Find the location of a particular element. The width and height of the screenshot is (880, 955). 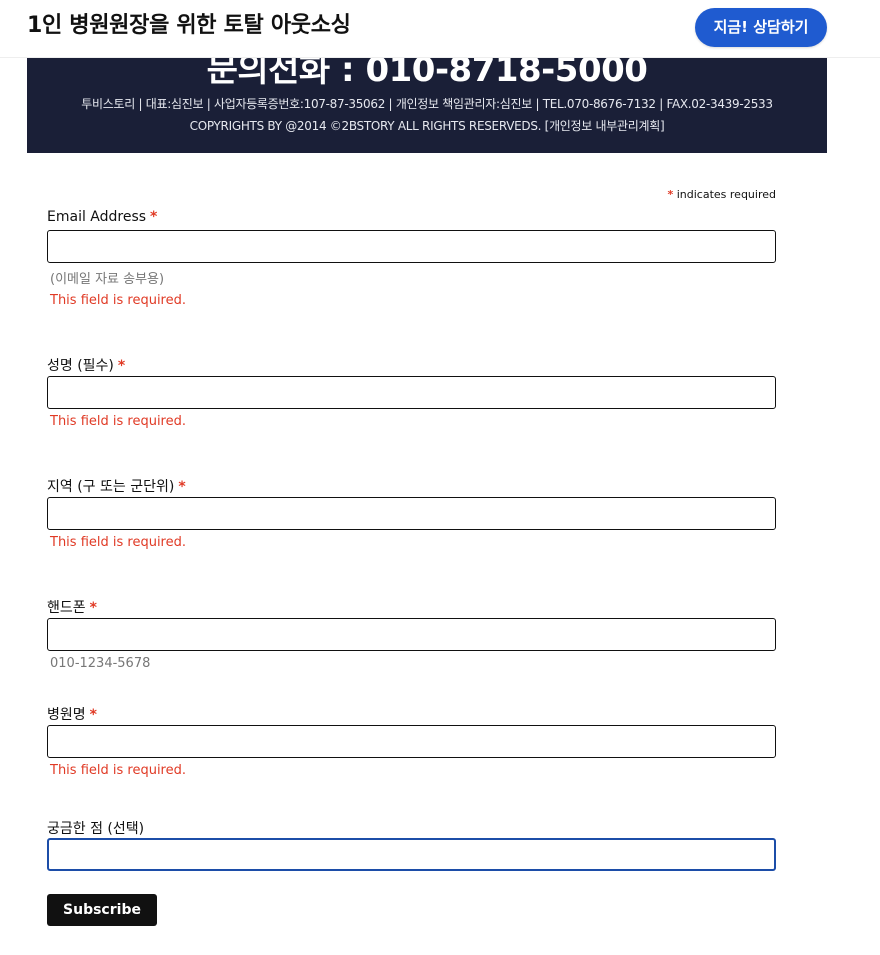

phone-helper-text: 010-1234-5678 is located at coordinates (100, 663).